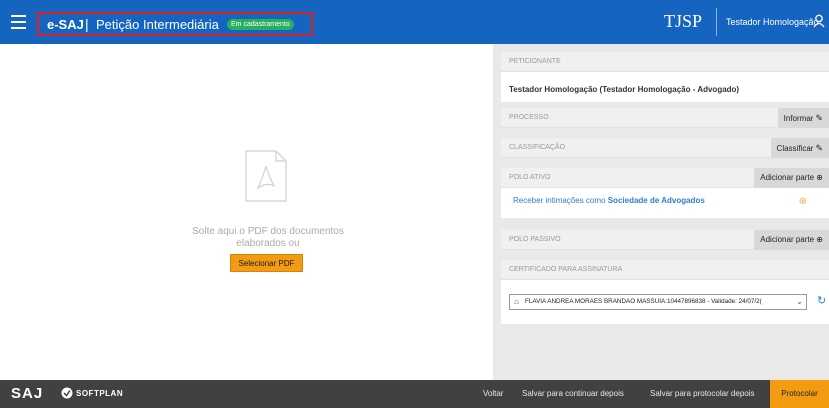  What do you see at coordinates (799, 394) in the screenshot?
I see `protocolar-button: Protocolar` at bounding box center [799, 394].